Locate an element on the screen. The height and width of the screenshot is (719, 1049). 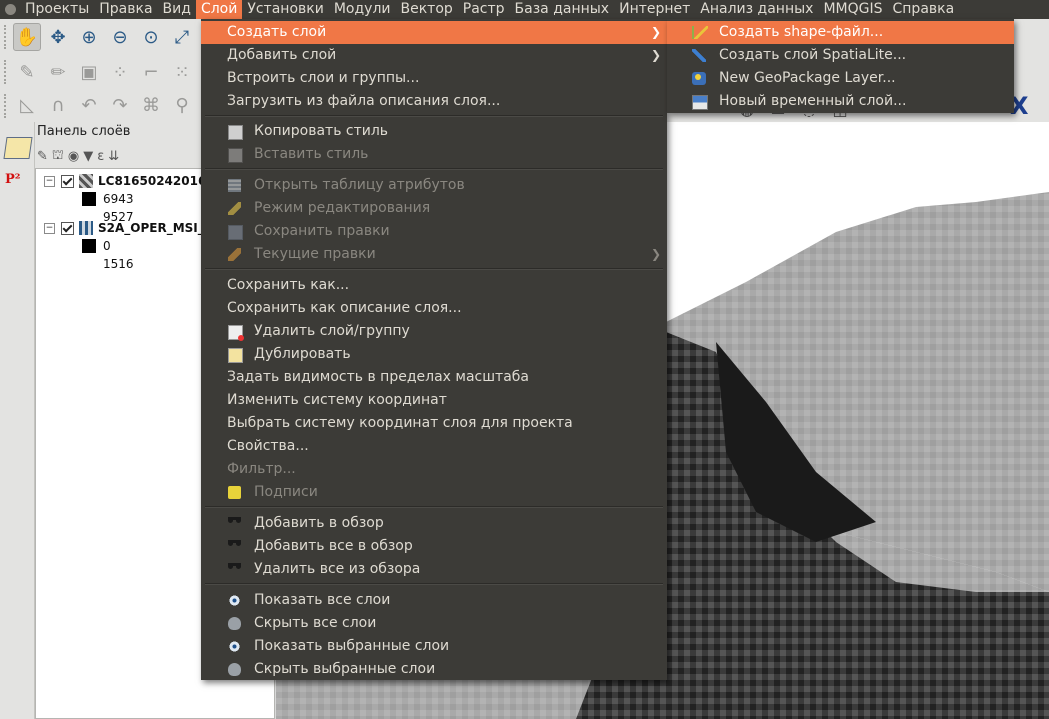
measure-icon: ◺ is located at coordinates (27, 106).